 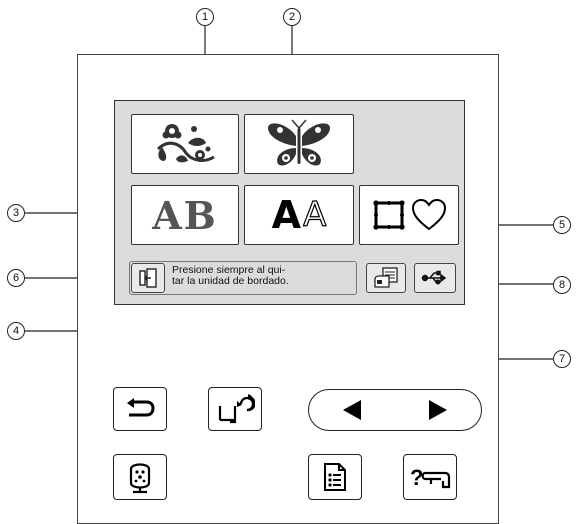 I want to click on back-icon, so click(x=141, y=407).